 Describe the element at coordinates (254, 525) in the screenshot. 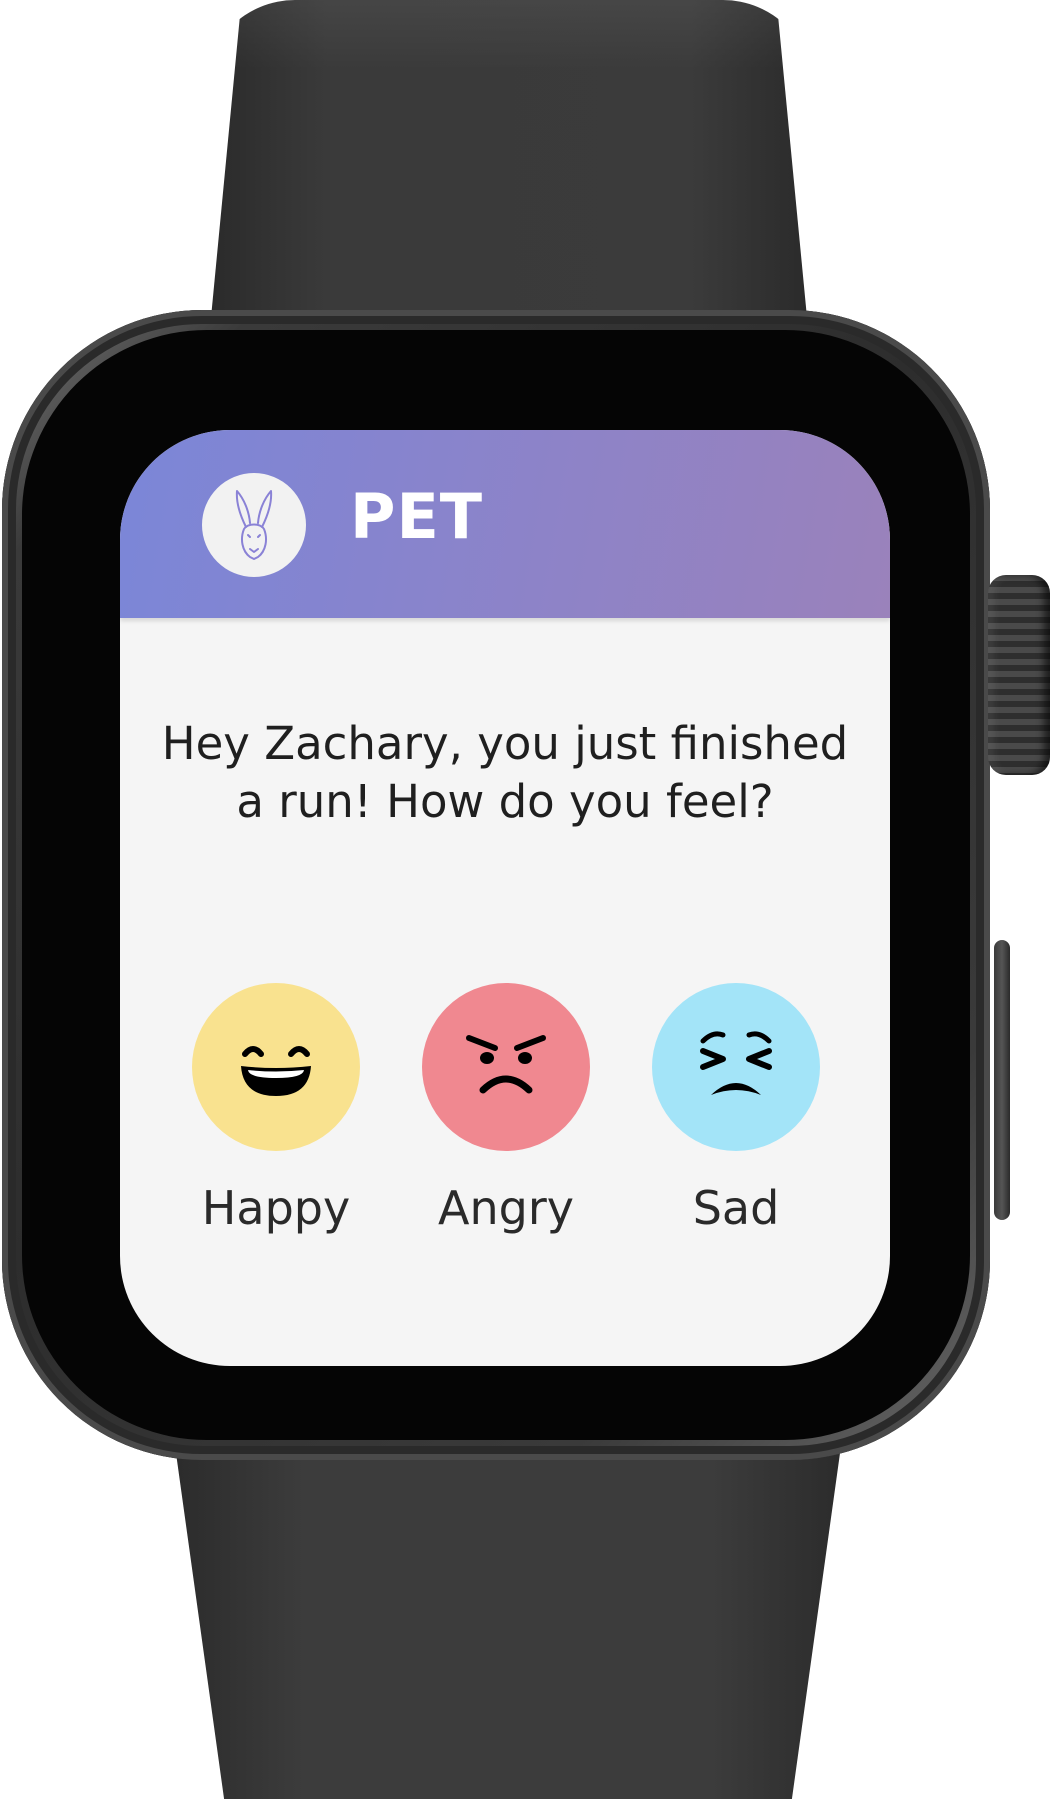

I see `rabbit-icon` at that location.